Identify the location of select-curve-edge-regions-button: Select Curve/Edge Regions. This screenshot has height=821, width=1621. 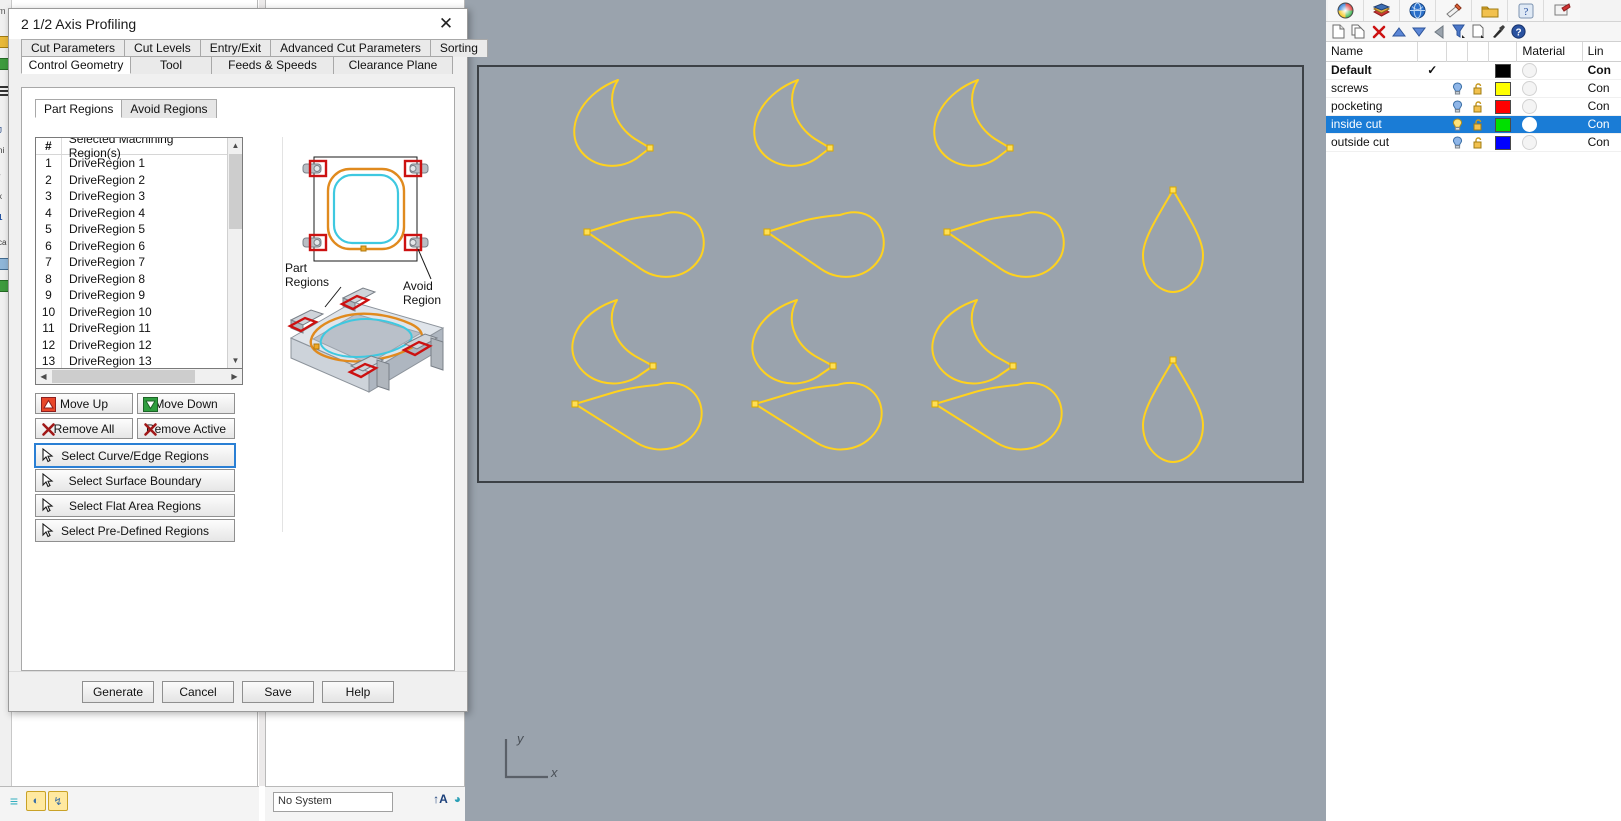
(135, 455).